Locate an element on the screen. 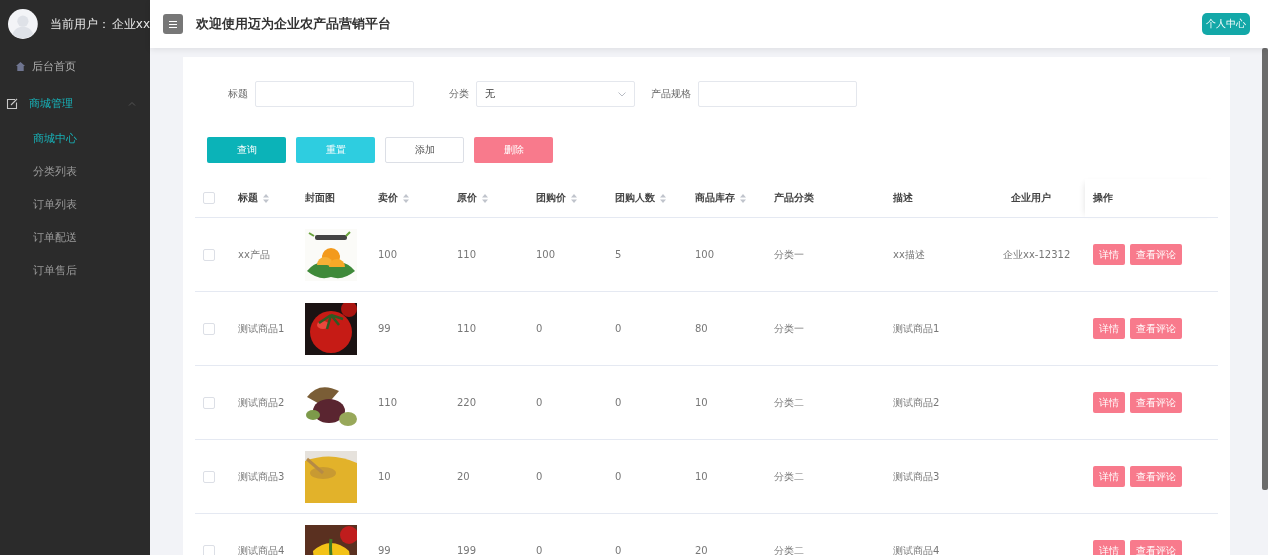 The width and height of the screenshot is (1268, 555). home-icon is located at coordinates (20, 66).